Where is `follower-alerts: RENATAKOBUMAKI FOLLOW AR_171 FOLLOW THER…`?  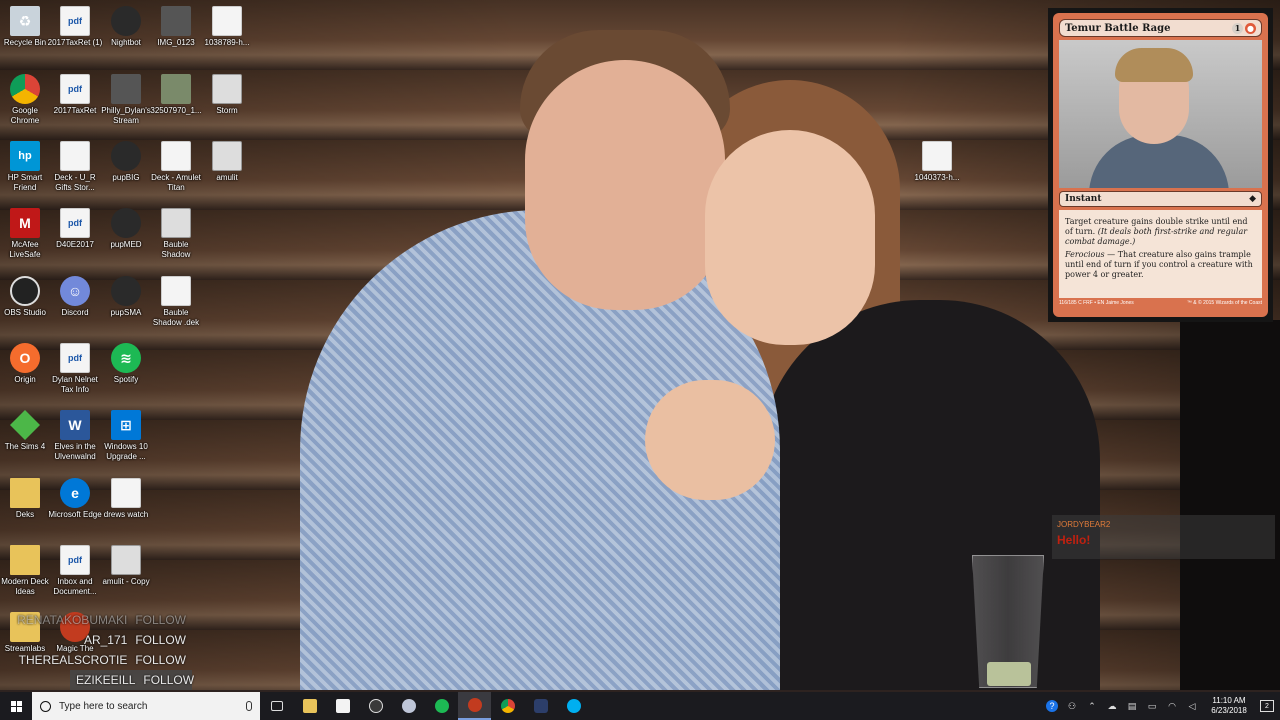
follower-alerts: RENATAKOBUMAKI FOLLOW AR_171 FOLLOW THER… is located at coordinates (103, 650).